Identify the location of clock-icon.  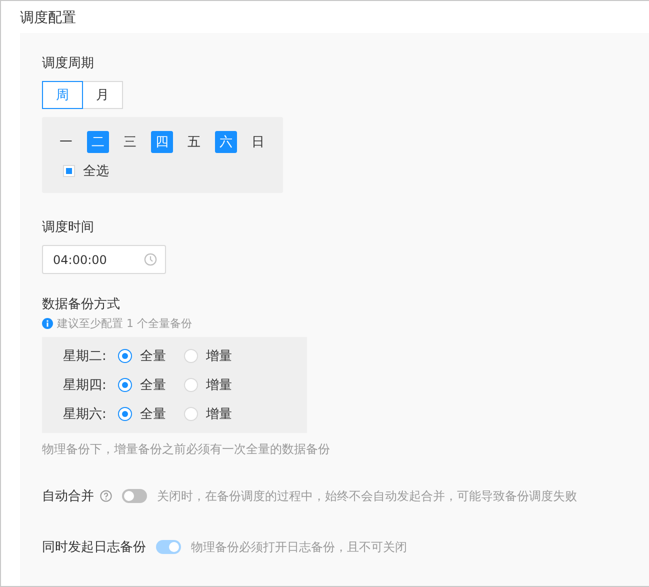
(150, 259).